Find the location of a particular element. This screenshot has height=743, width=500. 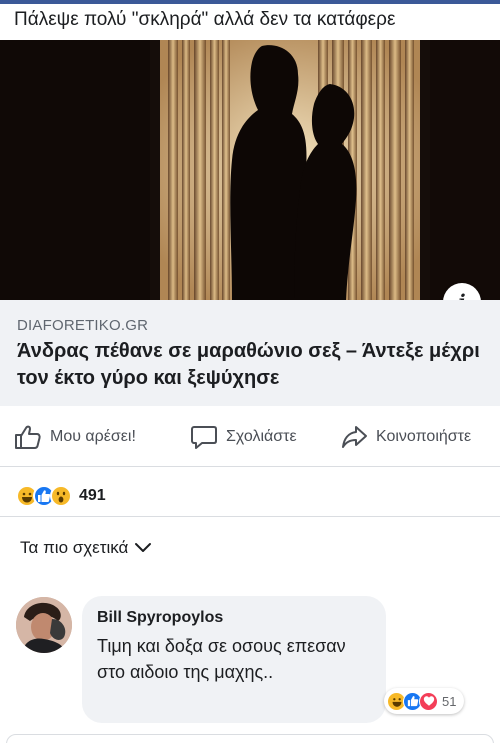

share-button: Κοινοποιήστε is located at coordinates (405, 437).